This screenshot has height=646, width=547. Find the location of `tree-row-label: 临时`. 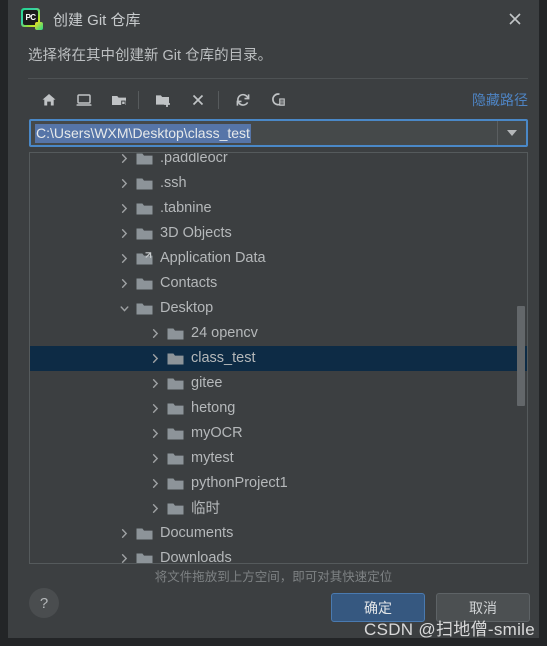

tree-row-label: 临时 is located at coordinates (205, 509).